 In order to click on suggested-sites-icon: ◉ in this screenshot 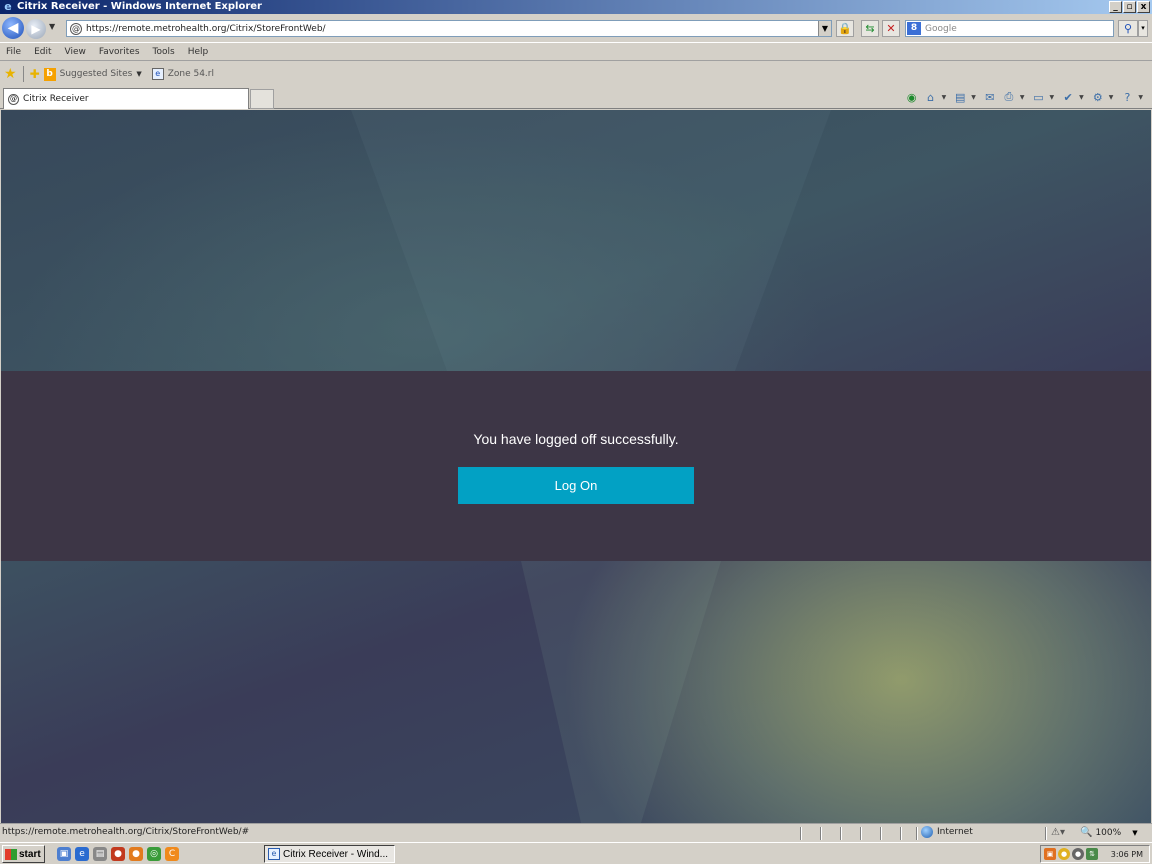, I will do `click(912, 97)`.